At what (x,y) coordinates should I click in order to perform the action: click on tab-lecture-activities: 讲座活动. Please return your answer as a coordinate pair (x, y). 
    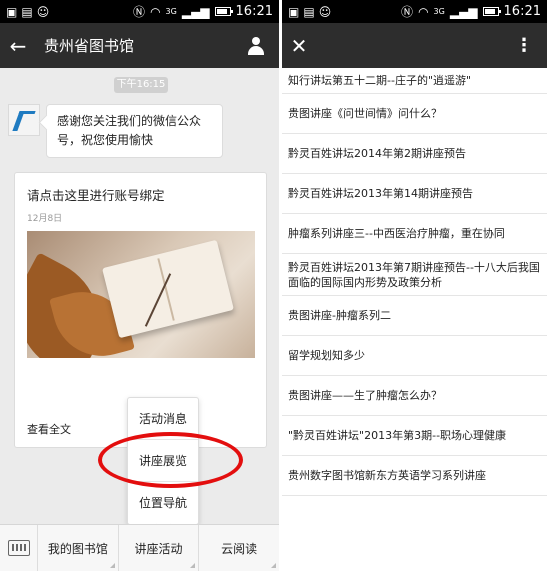
    Looking at the image, I should click on (159, 548).